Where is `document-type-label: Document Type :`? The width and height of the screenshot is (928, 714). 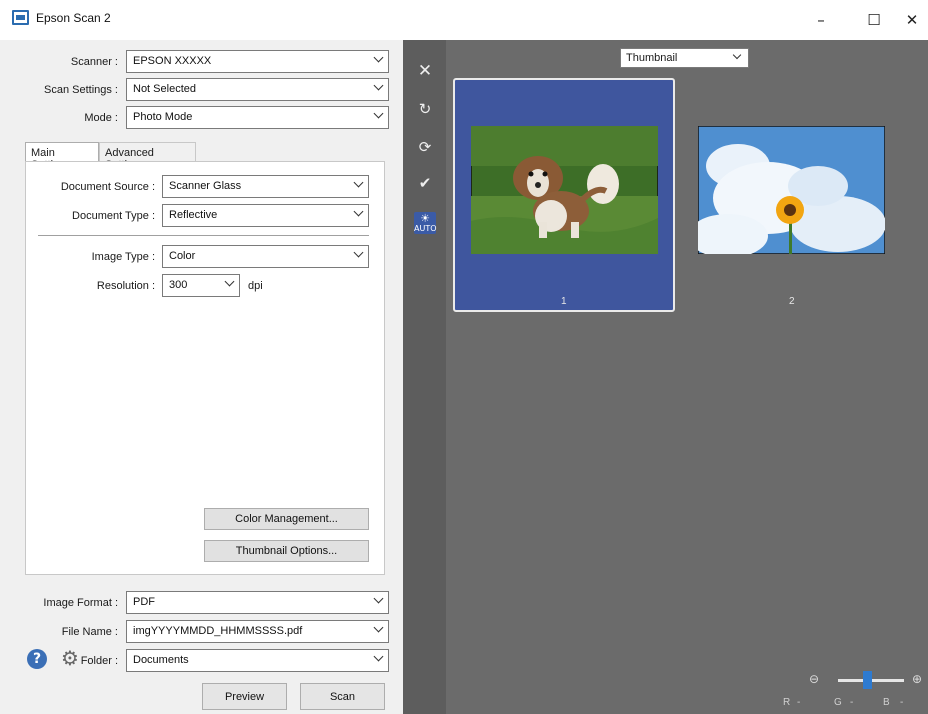 document-type-label: Document Type : is located at coordinates (113, 216).